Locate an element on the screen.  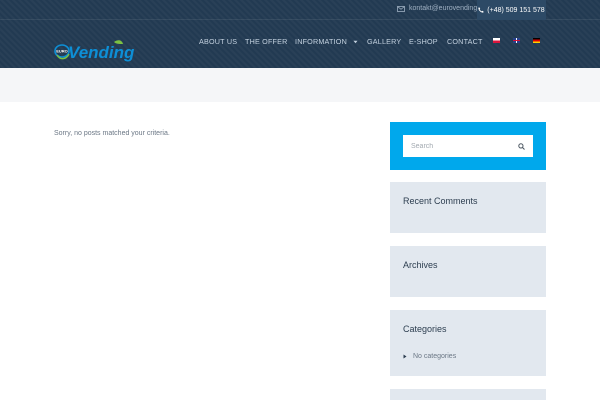
flag-de-icon is located at coordinates (536, 40).